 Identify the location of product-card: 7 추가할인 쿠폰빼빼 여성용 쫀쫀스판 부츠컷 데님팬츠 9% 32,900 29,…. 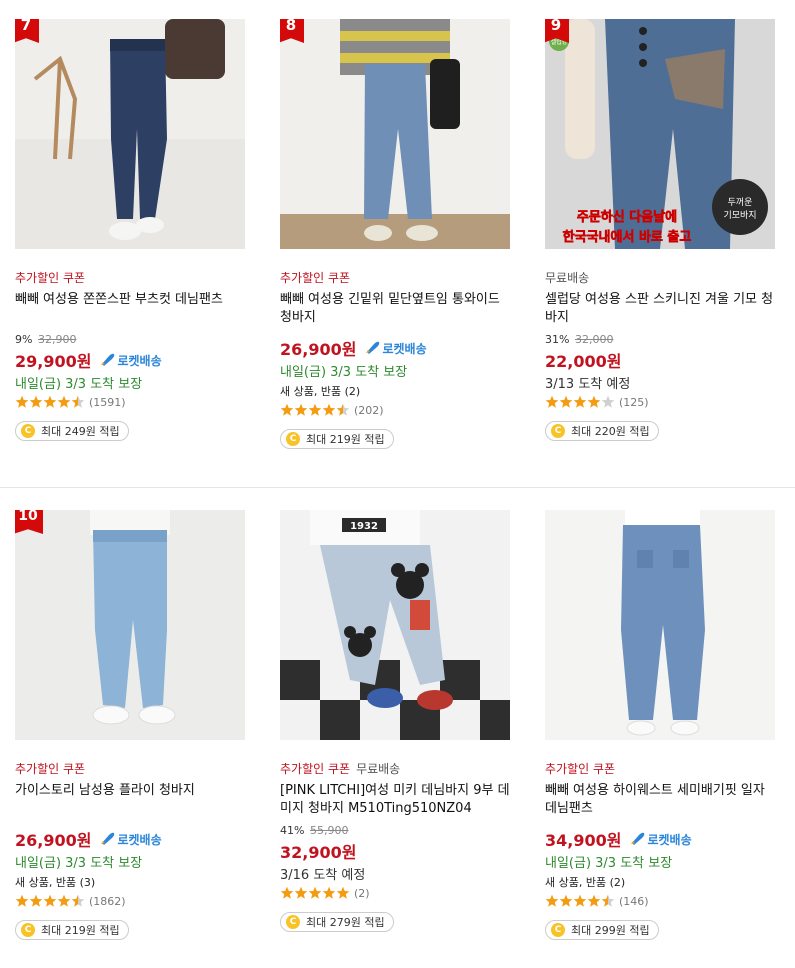
(131, 230).